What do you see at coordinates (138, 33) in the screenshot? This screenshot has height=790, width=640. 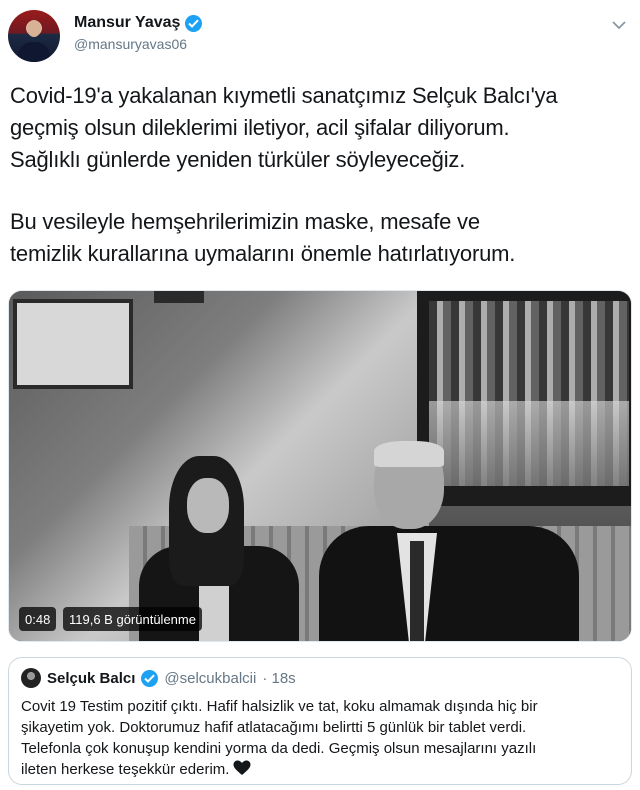 I see `author-name-block: Mansur Yavaş @mansuryavas06` at bounding box center [138, 33].